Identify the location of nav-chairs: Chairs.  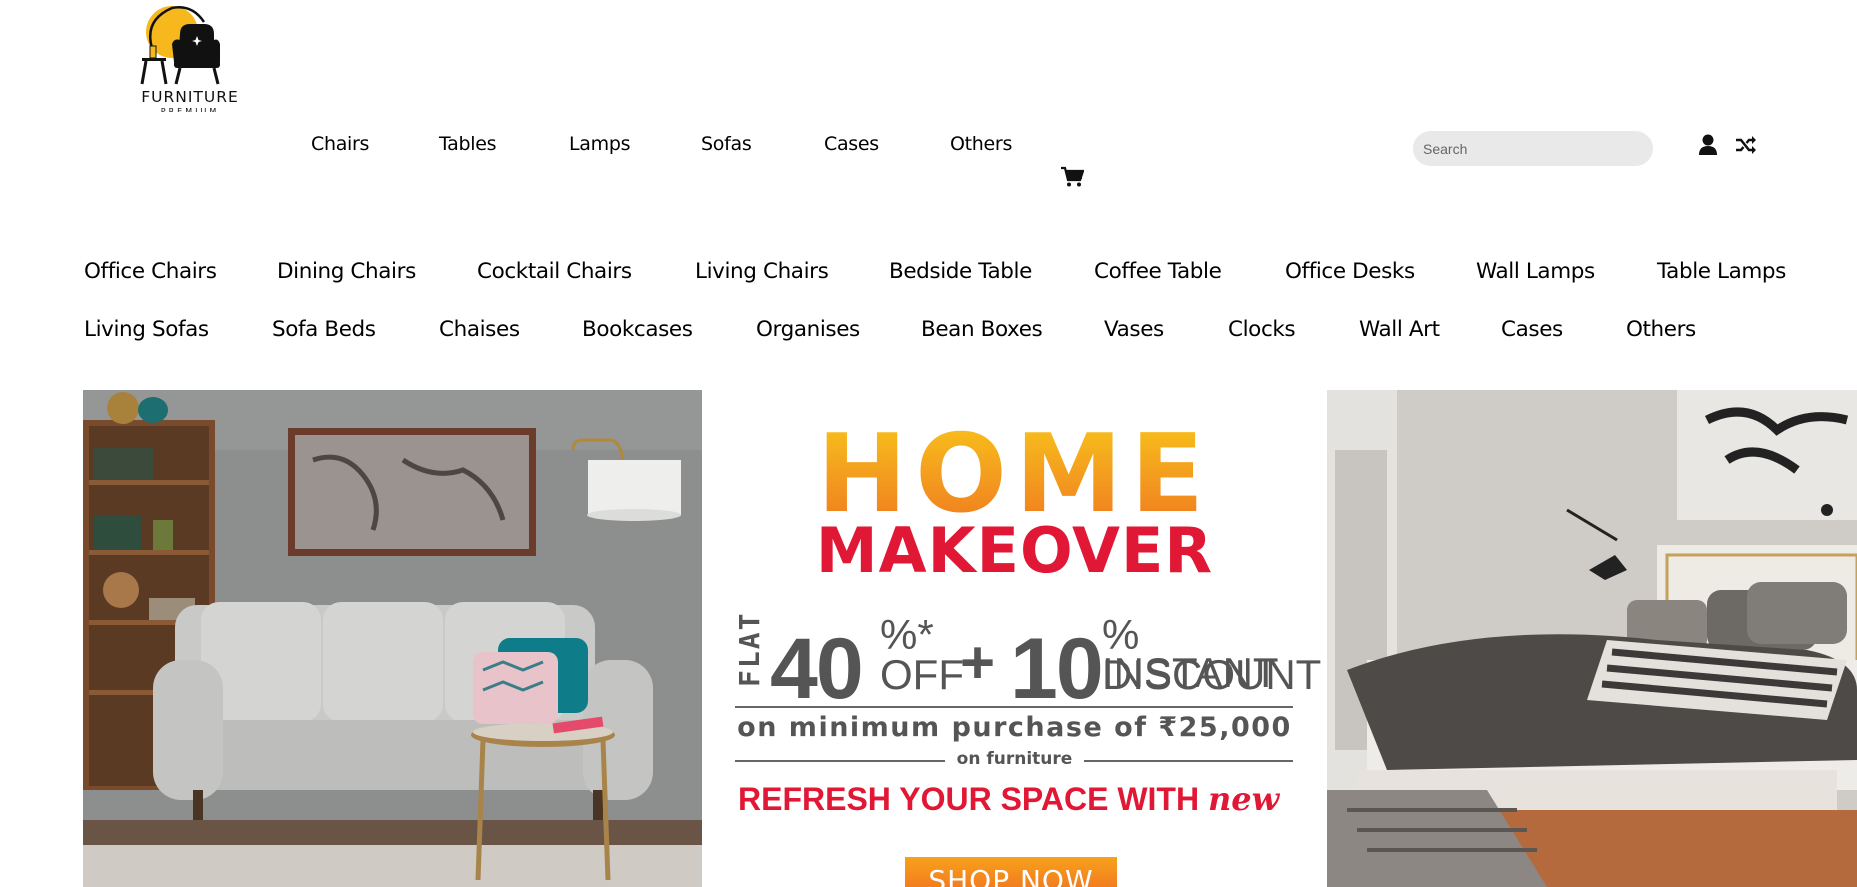
(340, 144).